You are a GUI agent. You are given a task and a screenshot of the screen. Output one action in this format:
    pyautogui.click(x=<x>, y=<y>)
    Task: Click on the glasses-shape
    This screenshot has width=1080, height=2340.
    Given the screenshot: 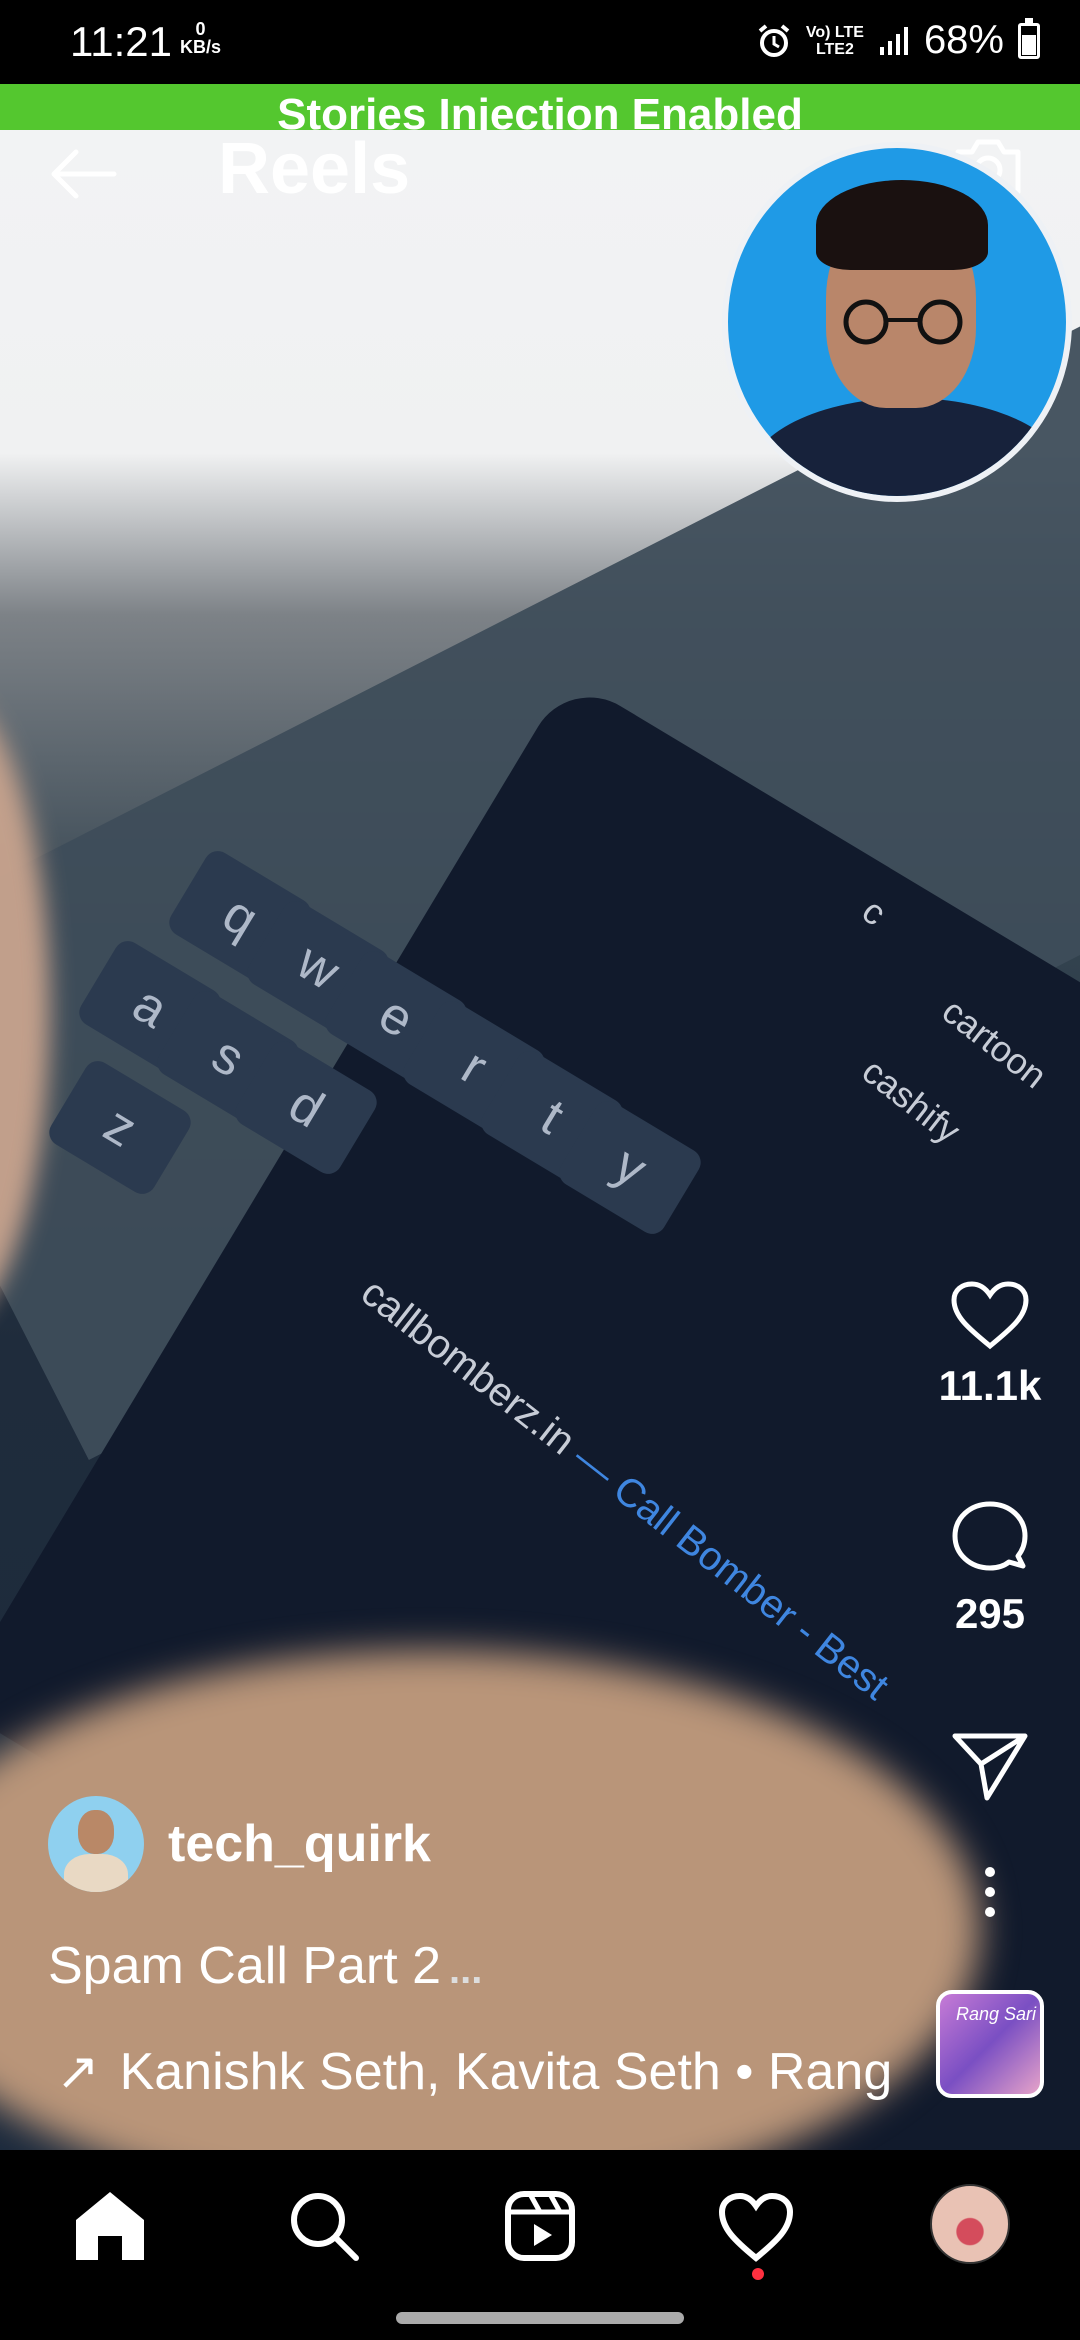 What is the action you would take?
    pyautogui.click(x=903, y=322)
    